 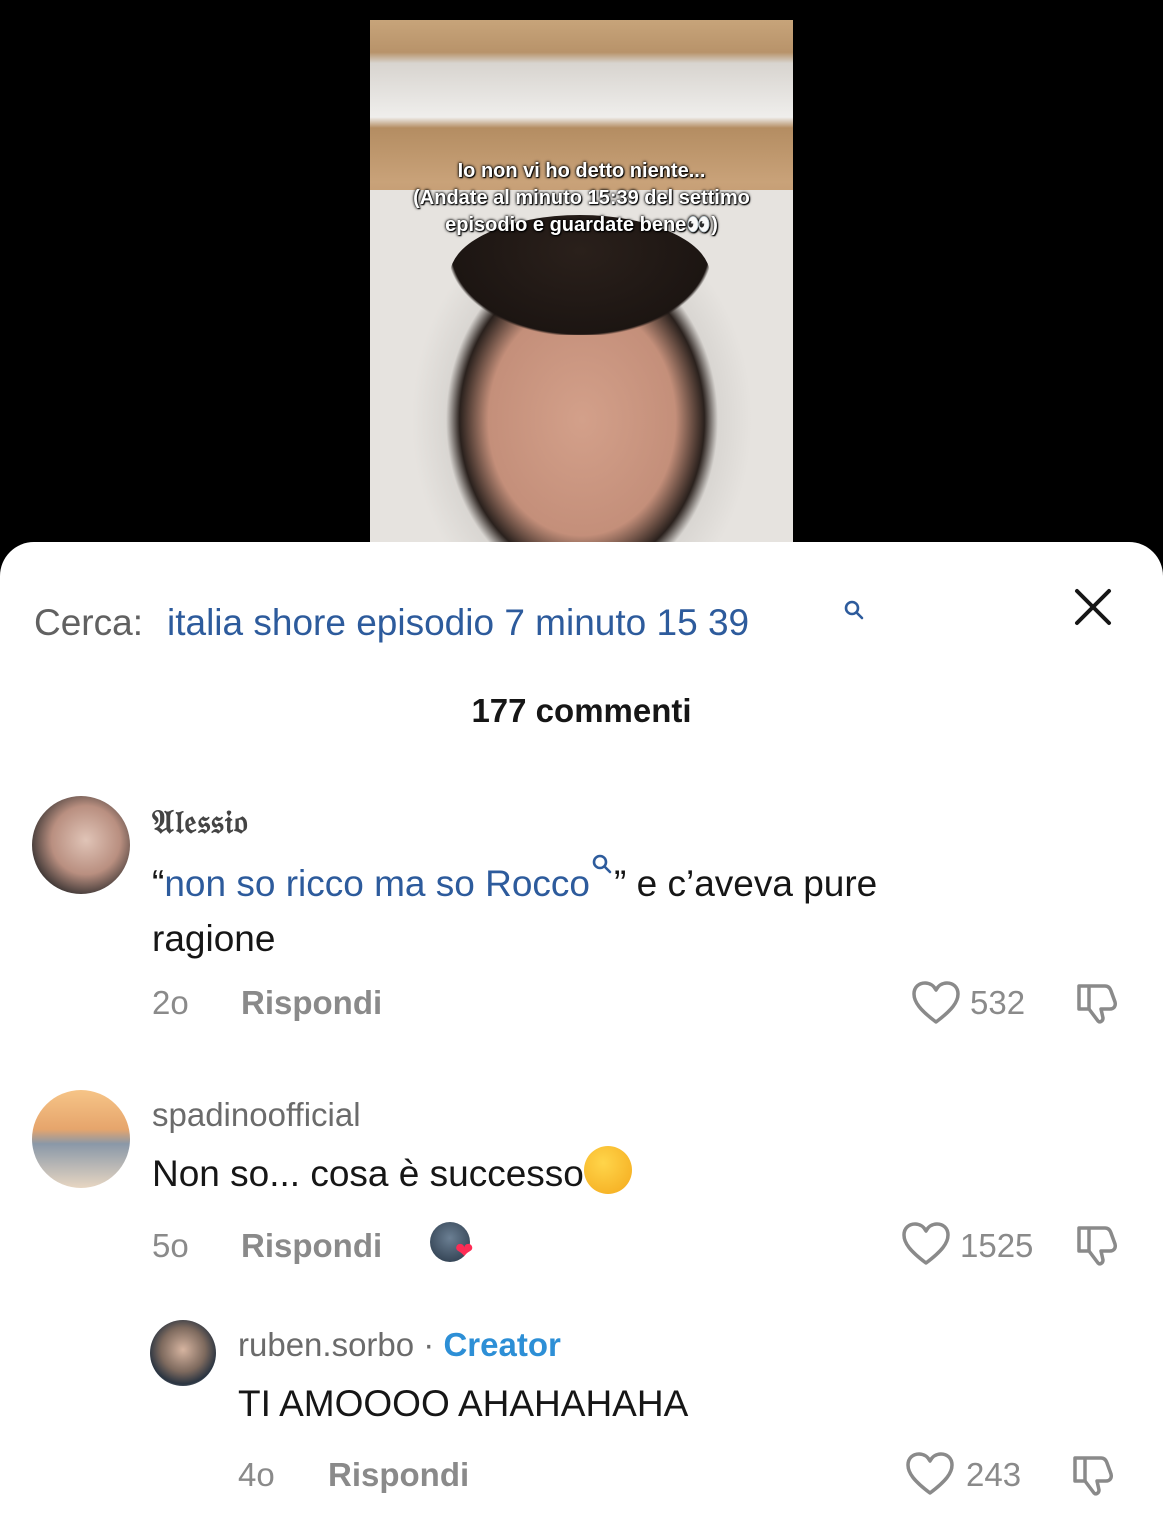 I want to click on creator-badge: Creator, so click(x=502, y=1344).